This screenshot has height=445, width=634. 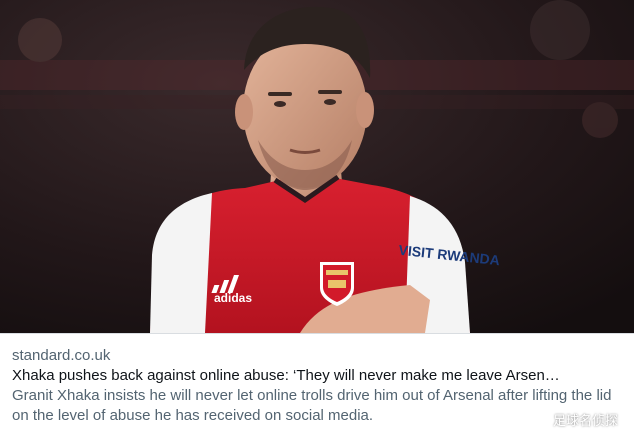 I want to click on watermark-text: 足球名侦探, so click(x=585, y=421).